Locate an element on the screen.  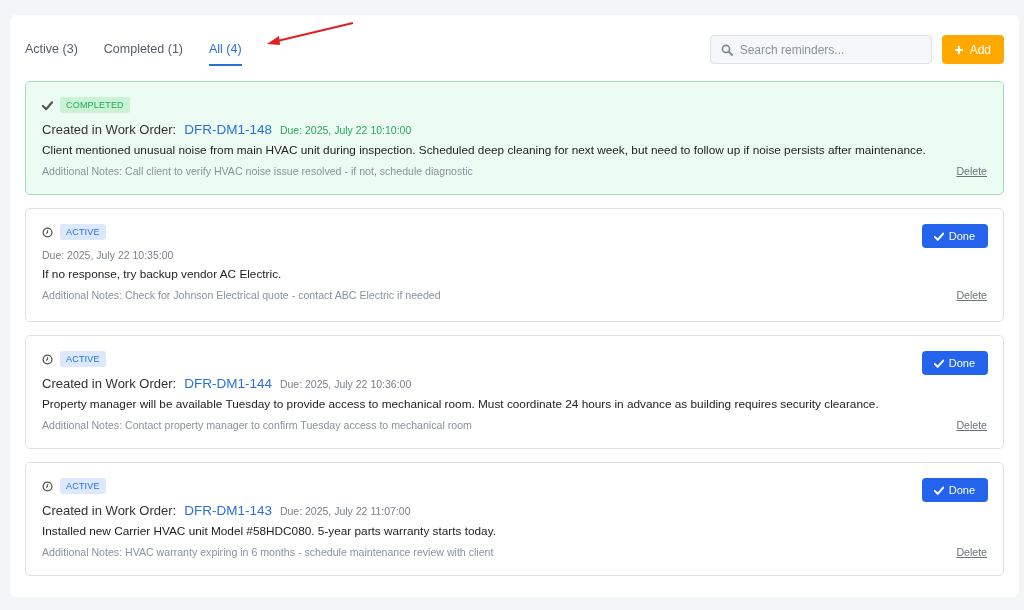
additional-notes: Additional Notes: Call client to verify HVAC noise issue resolved - if not, schedule diagnostic is located at coordinates (257, 171).